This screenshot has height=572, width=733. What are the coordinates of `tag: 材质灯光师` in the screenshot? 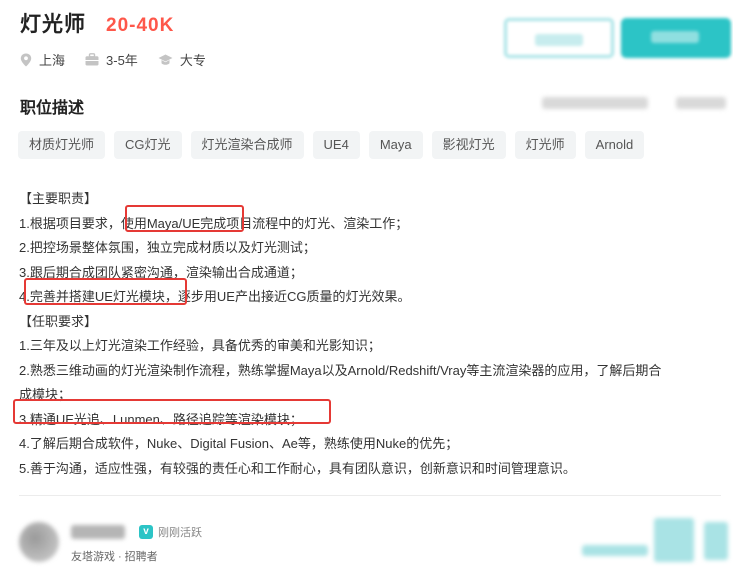 It's located at (62, 145).